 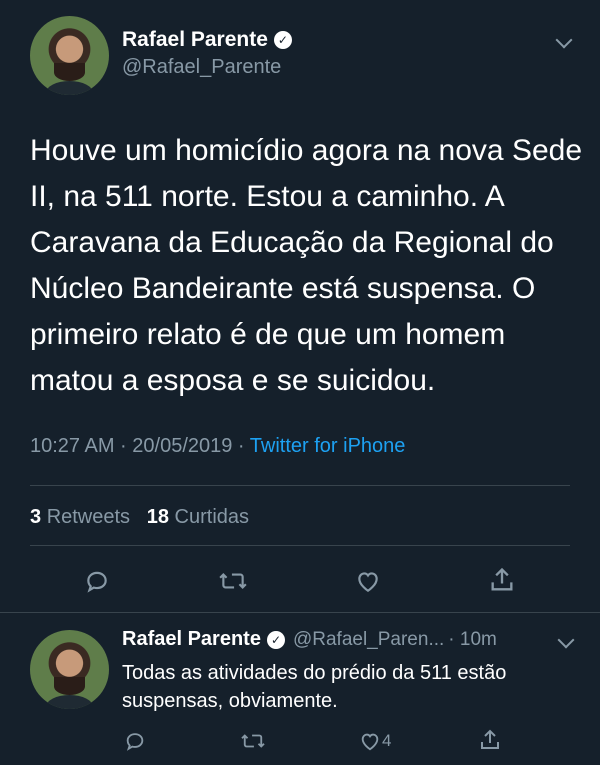 I want to click on reply-like-button: 4, so click(x=374, y=741).